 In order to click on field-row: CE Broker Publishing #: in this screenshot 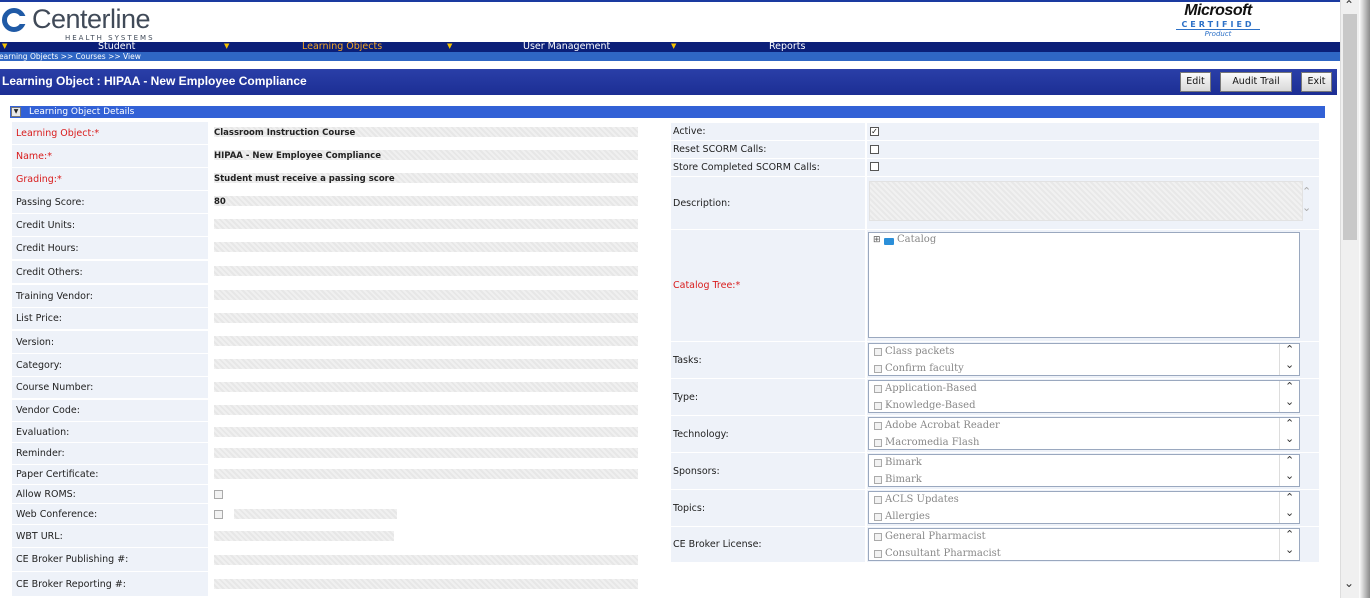, I will do `click(337, 559)`.